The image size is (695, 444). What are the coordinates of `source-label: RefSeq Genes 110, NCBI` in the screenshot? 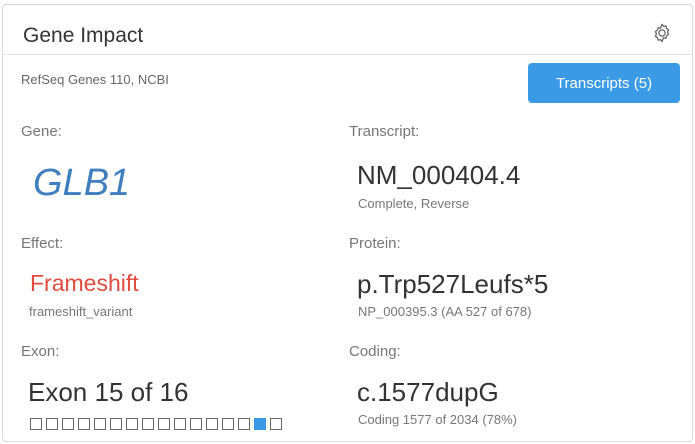 It's located at (95, 79).